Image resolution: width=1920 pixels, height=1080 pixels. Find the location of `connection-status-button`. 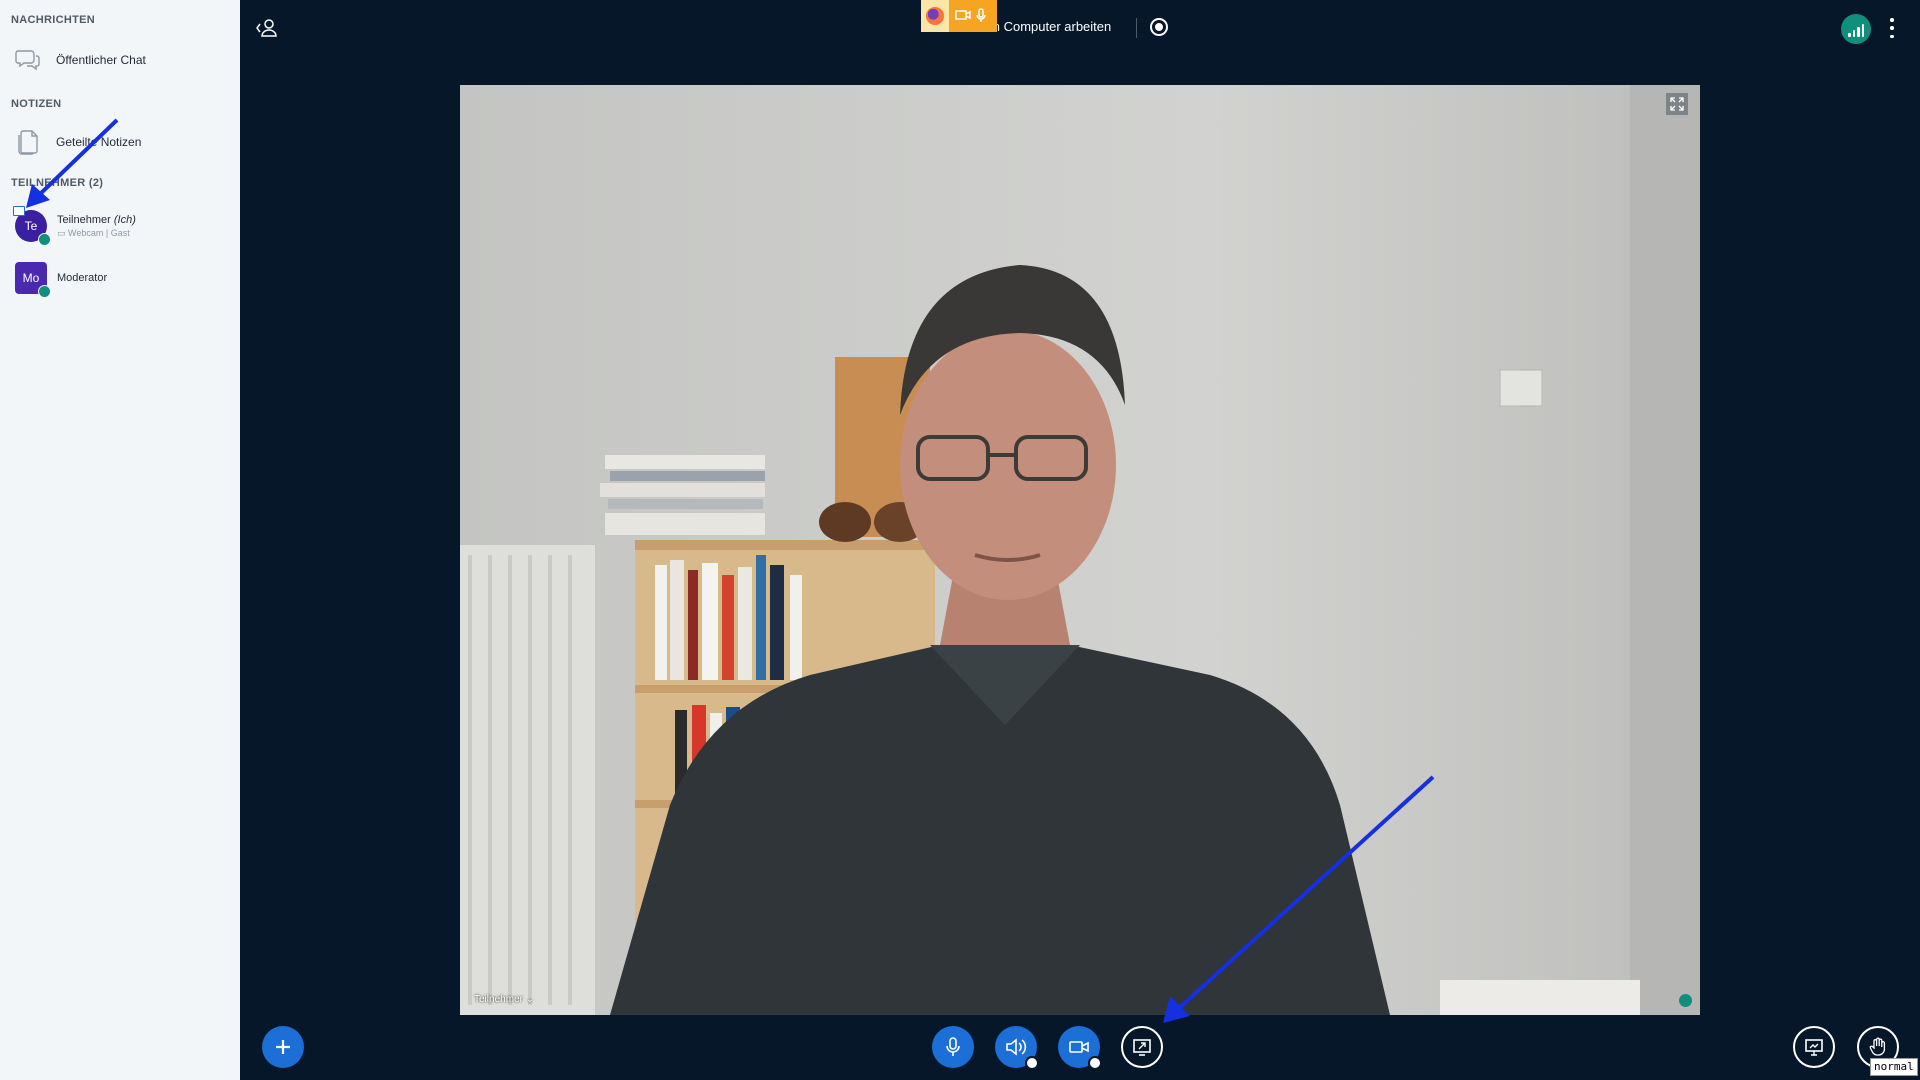

connection-status-button is located at coordinates (1856, 29).